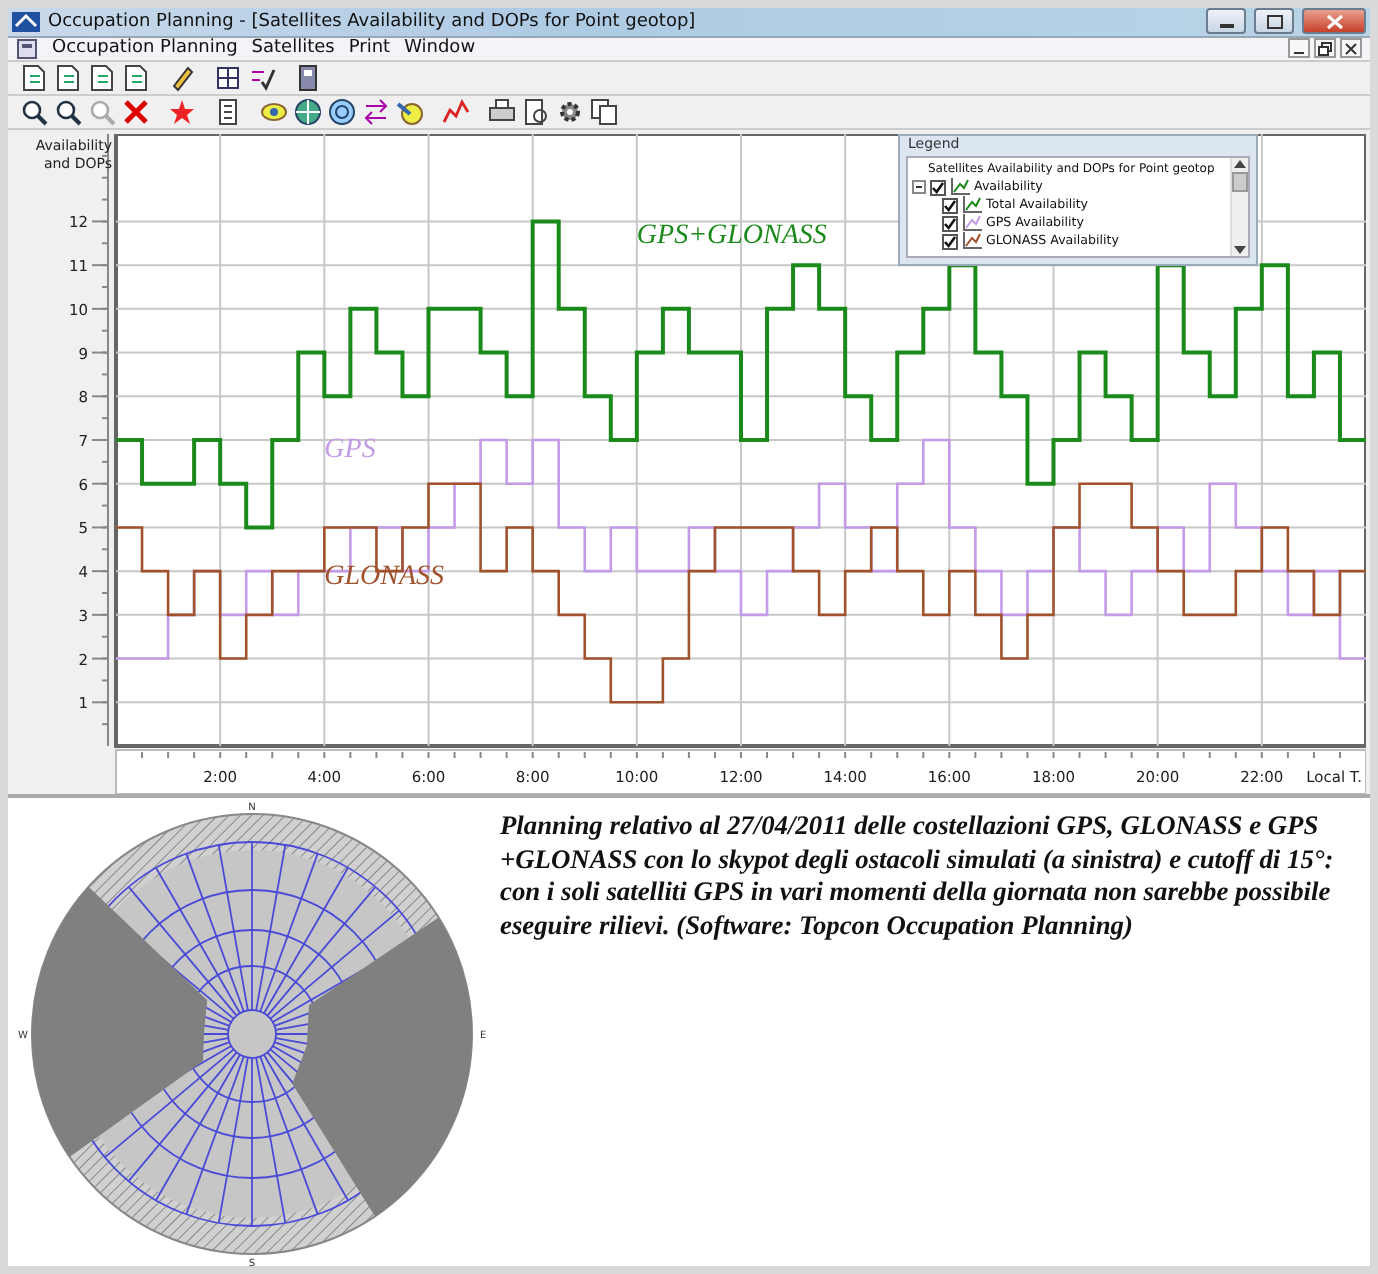 This screenshot has height=1274, width=1378. I want to click on grid-icon, so click(228, 78).